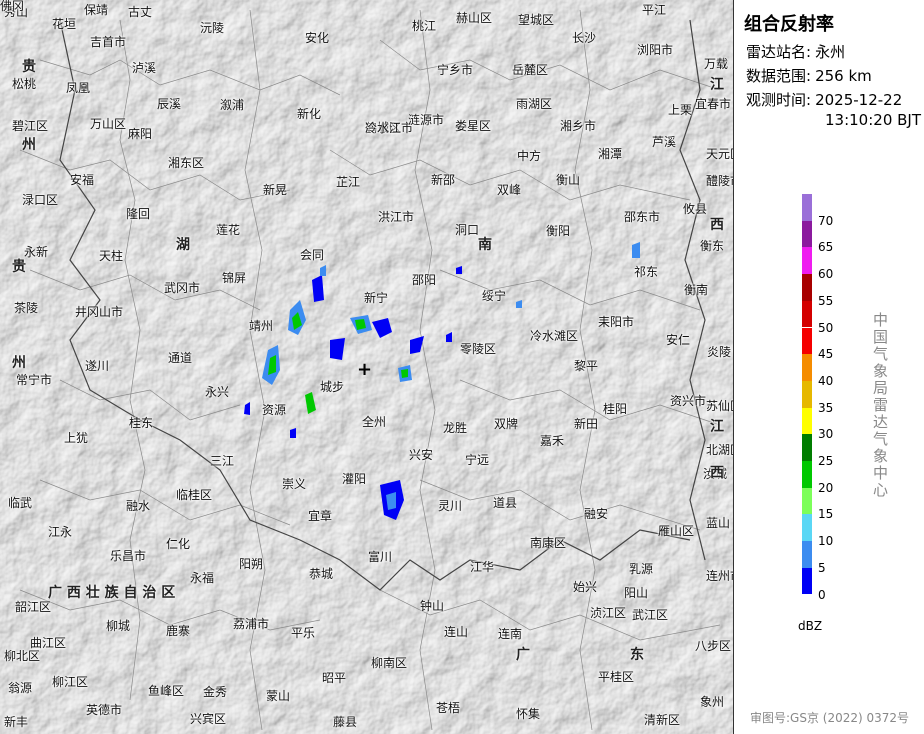 The height and width of the screenshot is (734, 924). I want to click on place-label: 桂东, so click(141, 423).